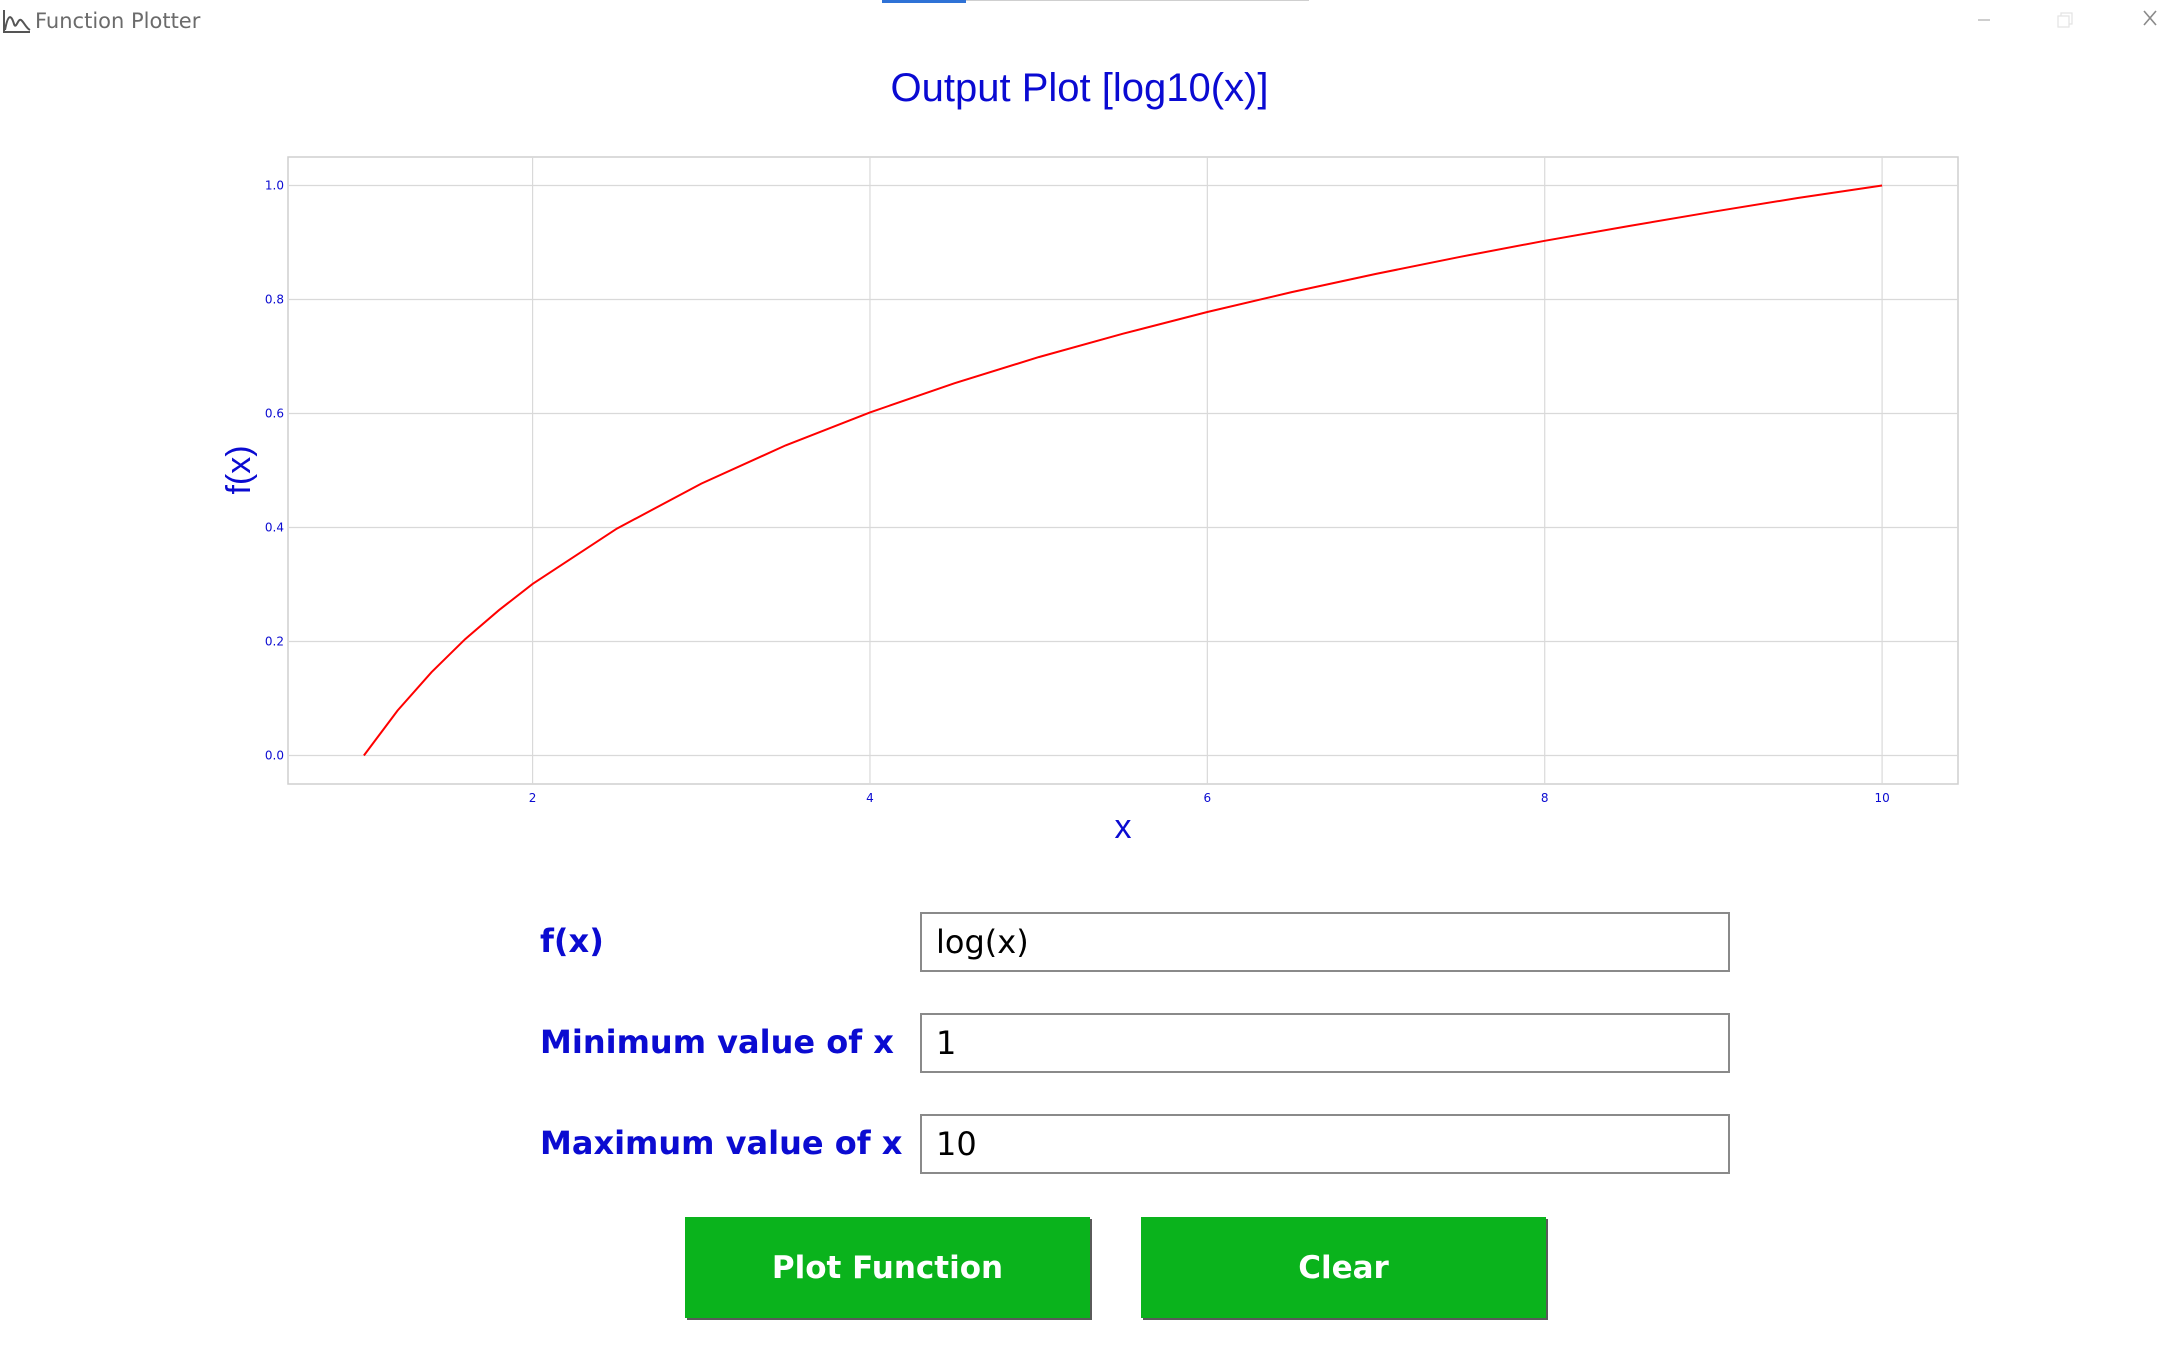 Image resolution: width=2159 pixels, height=1368 pixels. Describe the element at coordinates (1208, 798) in the screenshot. I see `x-tick-label: 6` at that location.